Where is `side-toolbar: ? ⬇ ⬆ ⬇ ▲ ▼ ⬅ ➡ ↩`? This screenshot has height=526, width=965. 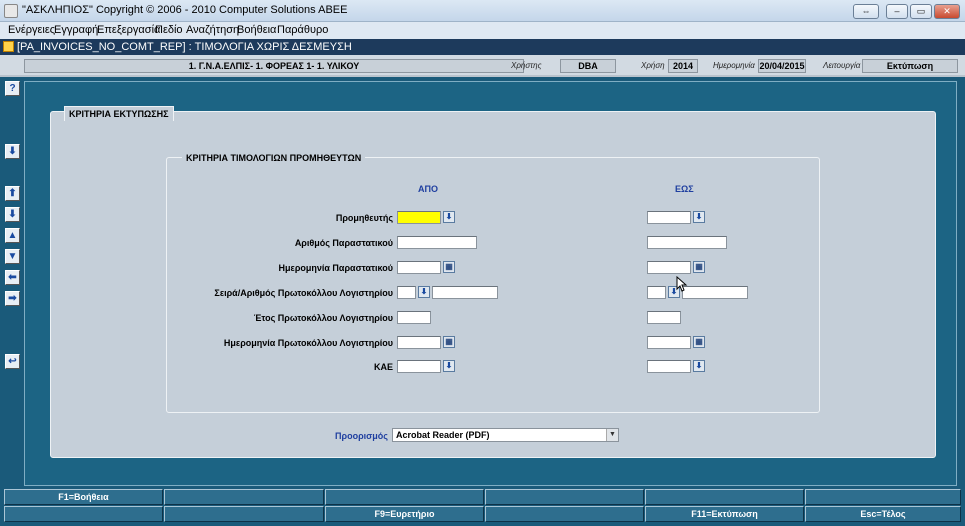 side-toolbar: ? ⬇ ⬆ ⬇ ▲ ▼ ⬅ ➡ ↩ is located at coordinates (12, 282).